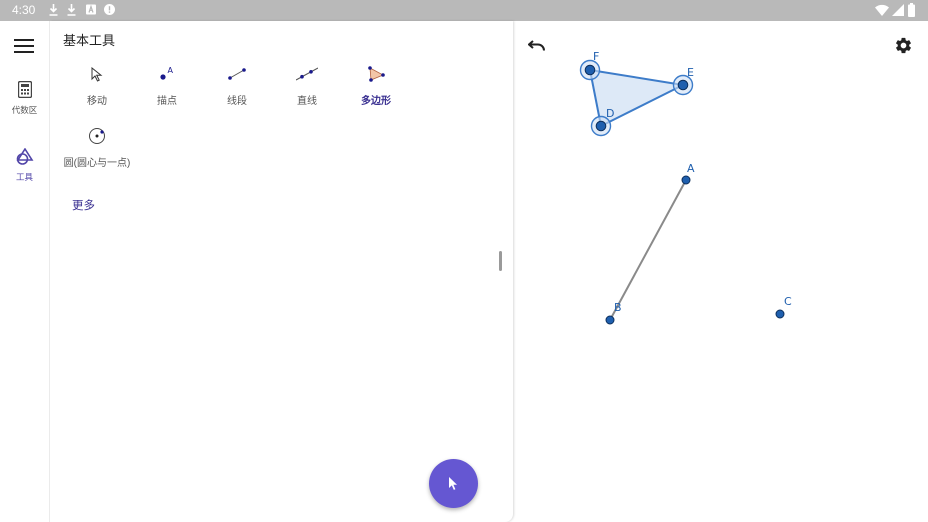 Image resolution: width=928 pixels, height=522 pixels. What do you see at coordinates (683, 85) in the screenshot?
I see `point-e` at bounding box center [683, 85].